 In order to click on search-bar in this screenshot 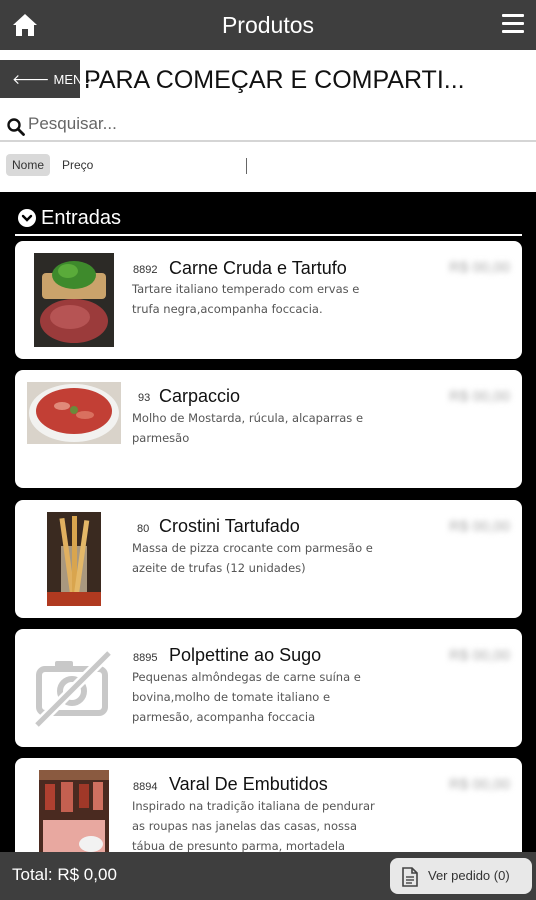, I will do `click(268, 127)`.